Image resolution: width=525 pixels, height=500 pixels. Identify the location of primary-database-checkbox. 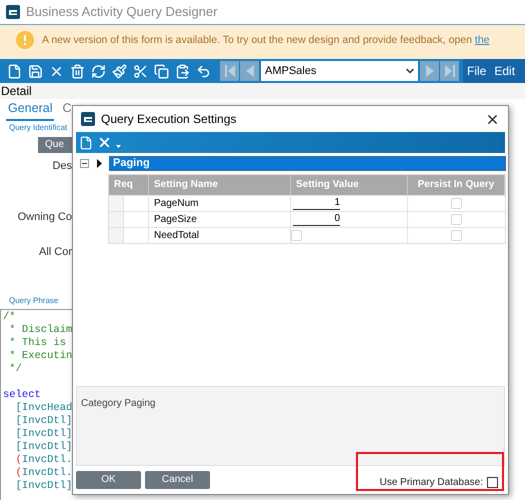
(492, 482).